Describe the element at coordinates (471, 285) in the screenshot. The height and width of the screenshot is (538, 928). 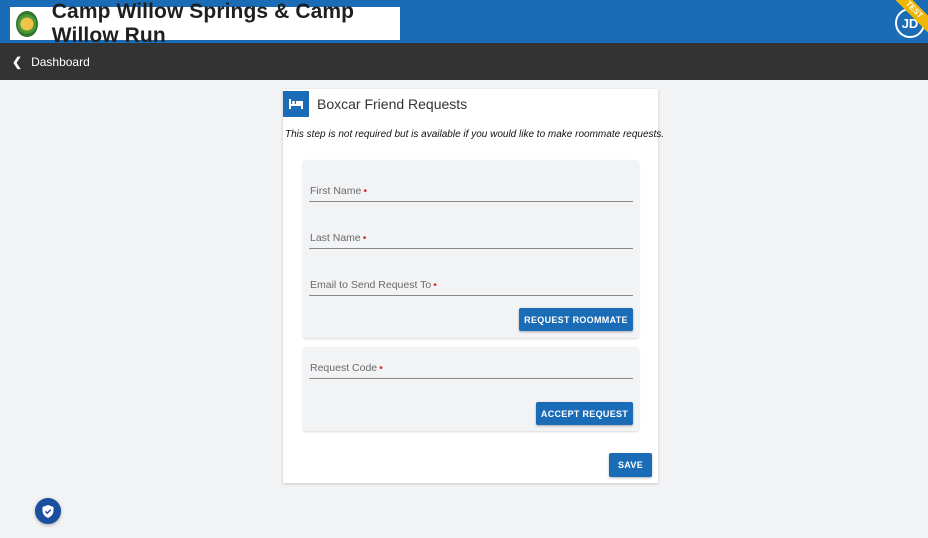
I see `email-field: Email to Send Request To •` at that location.